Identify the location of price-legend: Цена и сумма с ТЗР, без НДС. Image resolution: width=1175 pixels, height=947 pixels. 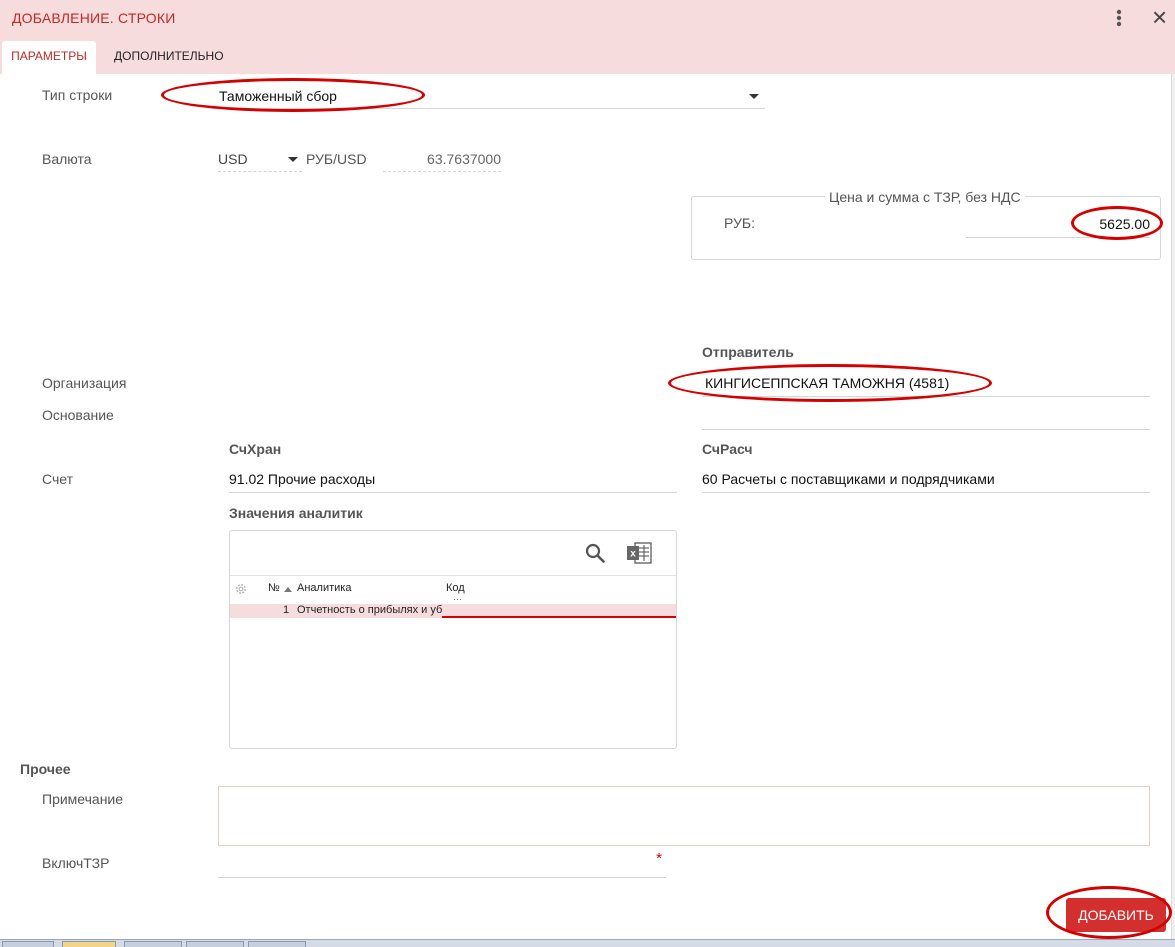
(925, 197).